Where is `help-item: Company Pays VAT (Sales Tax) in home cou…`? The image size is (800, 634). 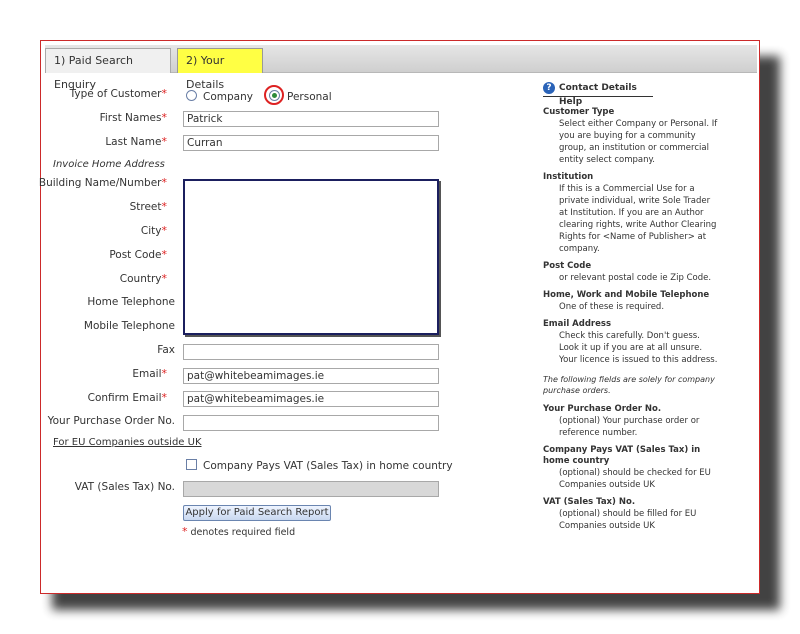
help-item: Company Pays VAT (Sales Tax) in home cou… is located at coordinates (631, 468).